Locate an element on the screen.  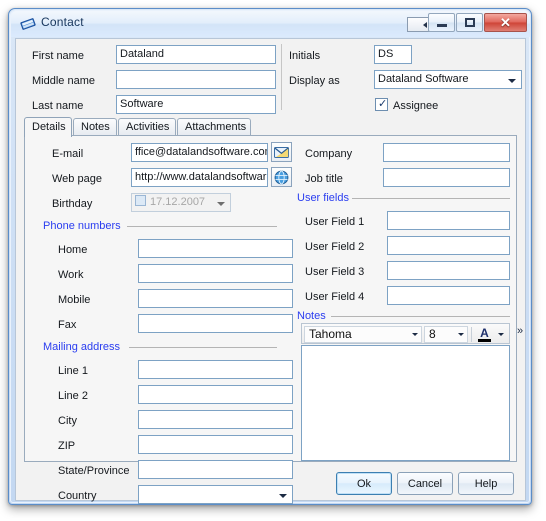
address-line1-input is located at coordinates (215, 369).